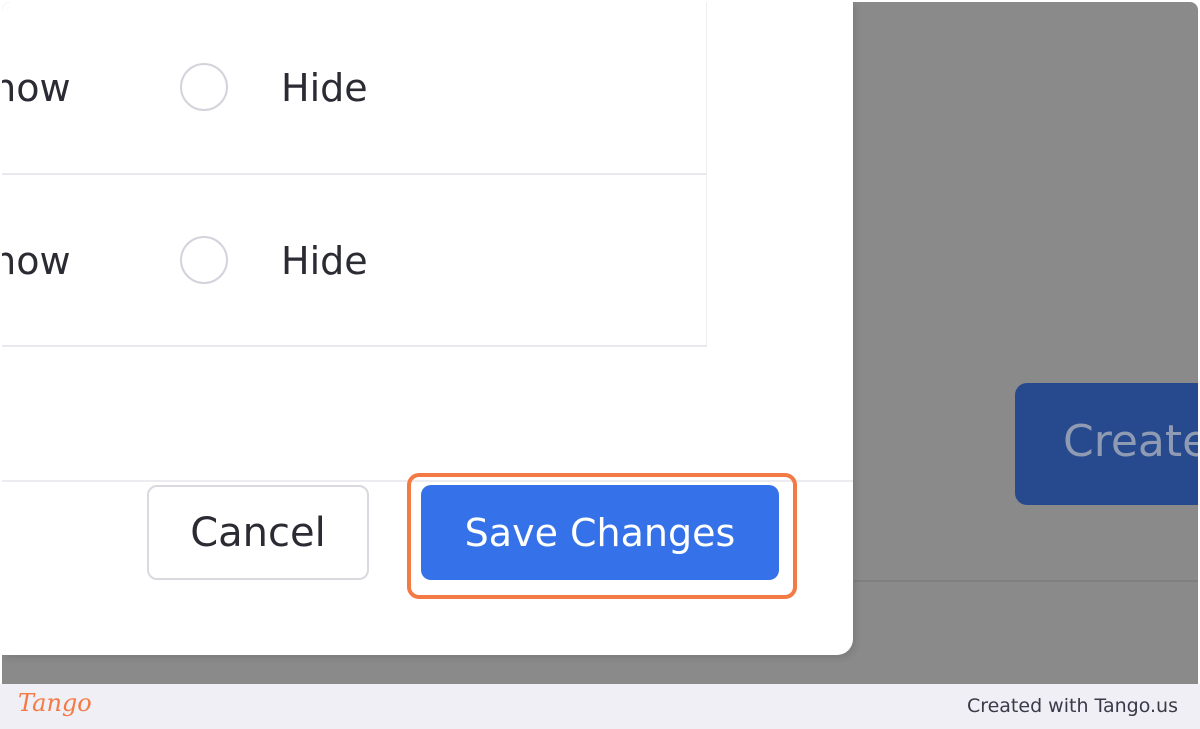 This screenshot has height=729, width=1200. I want to click on create-button-label: Create, so click(1130, 441).